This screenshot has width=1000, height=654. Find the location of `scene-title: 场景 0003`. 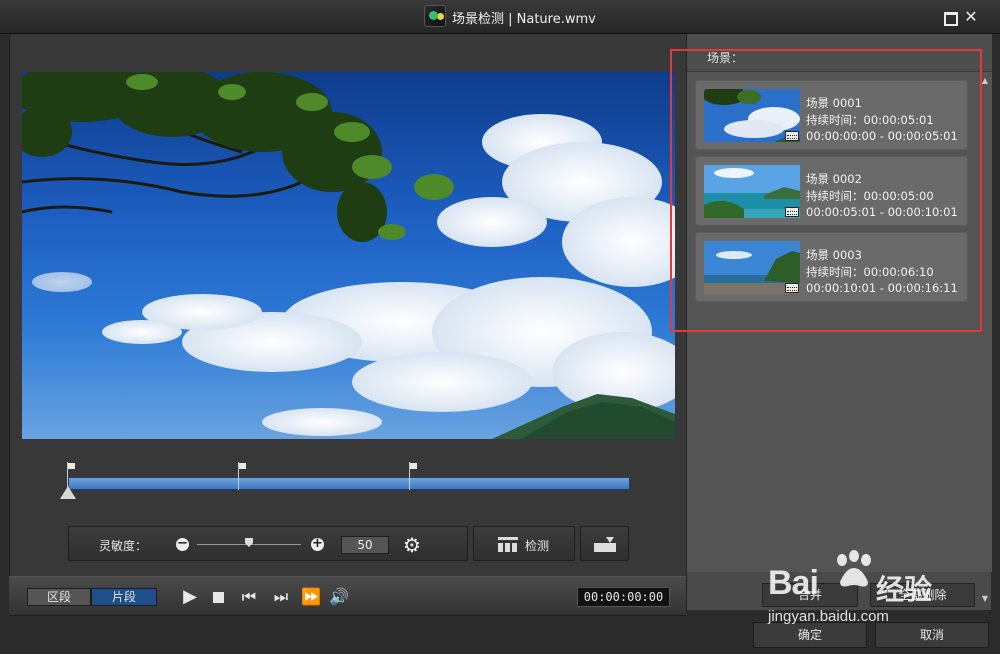

scene-title: 场景 0003 is located at coordinates (834, 255).